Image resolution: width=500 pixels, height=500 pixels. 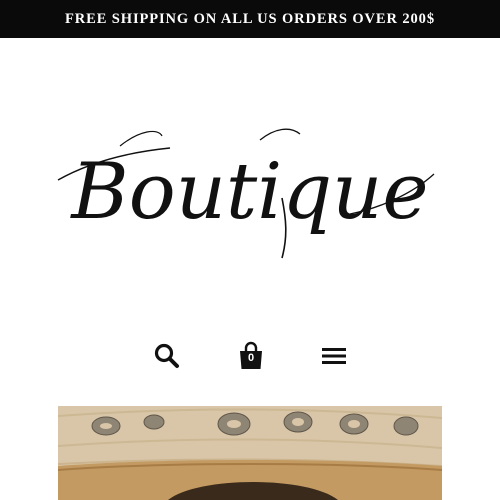 I want to click on menu-button, so click(x=334, y=356).